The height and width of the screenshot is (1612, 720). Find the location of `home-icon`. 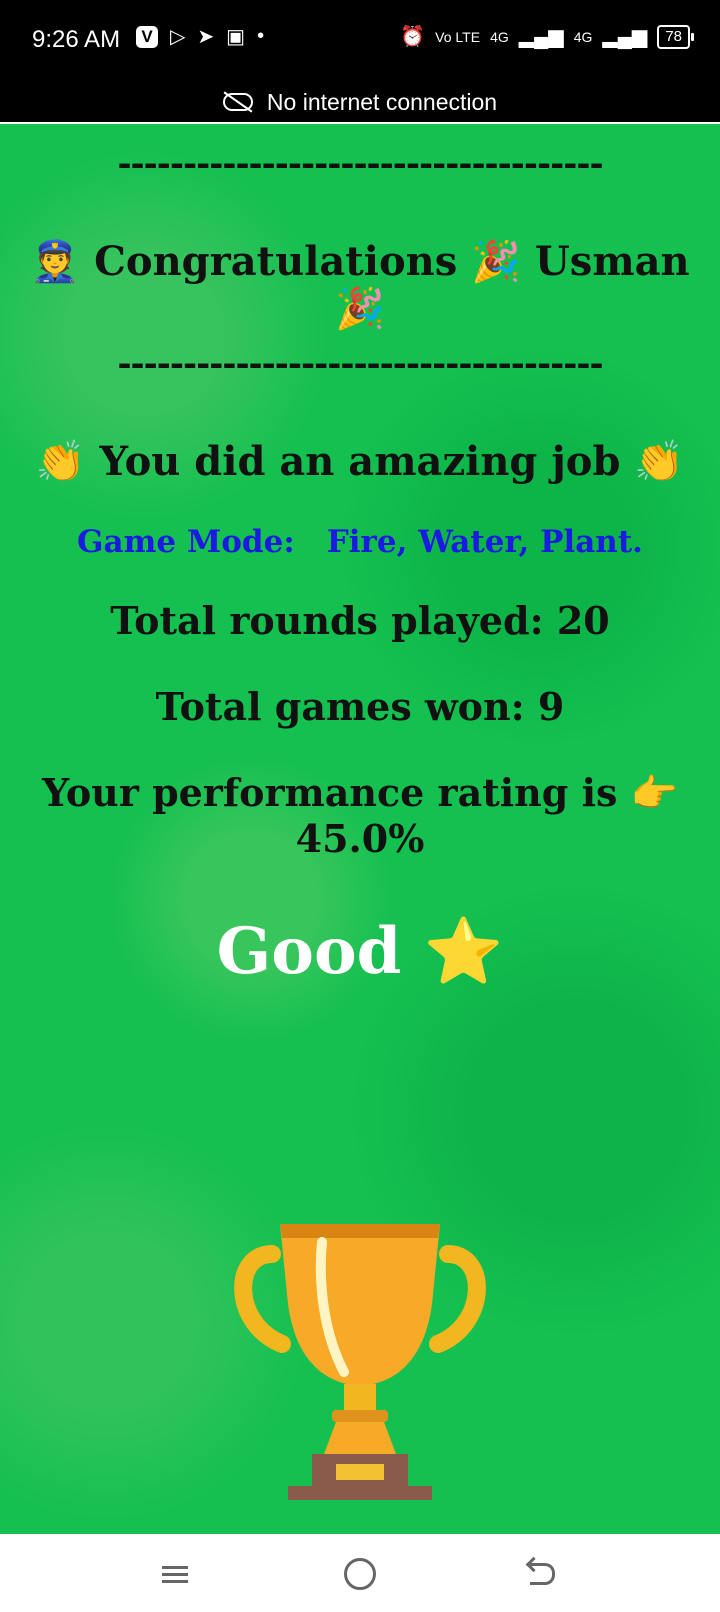

home-icon is located at coordinates (360, 1574).